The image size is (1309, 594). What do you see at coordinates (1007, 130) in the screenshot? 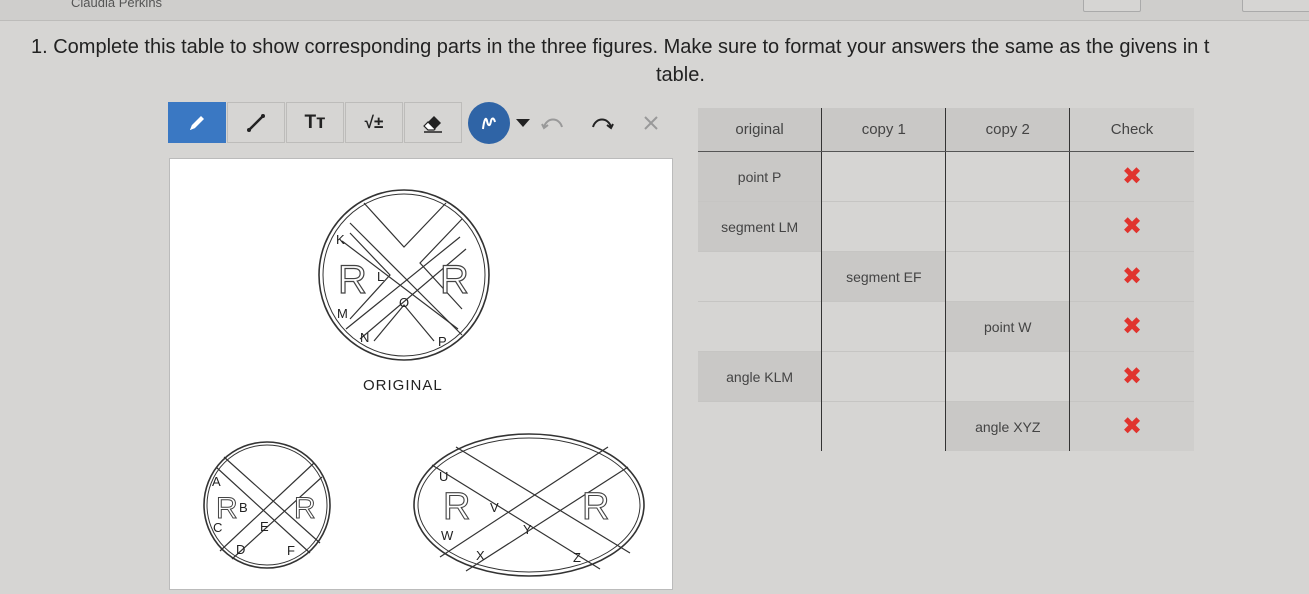
I see `header-copy-2: copy 2` at bounding box center [1007, 130].